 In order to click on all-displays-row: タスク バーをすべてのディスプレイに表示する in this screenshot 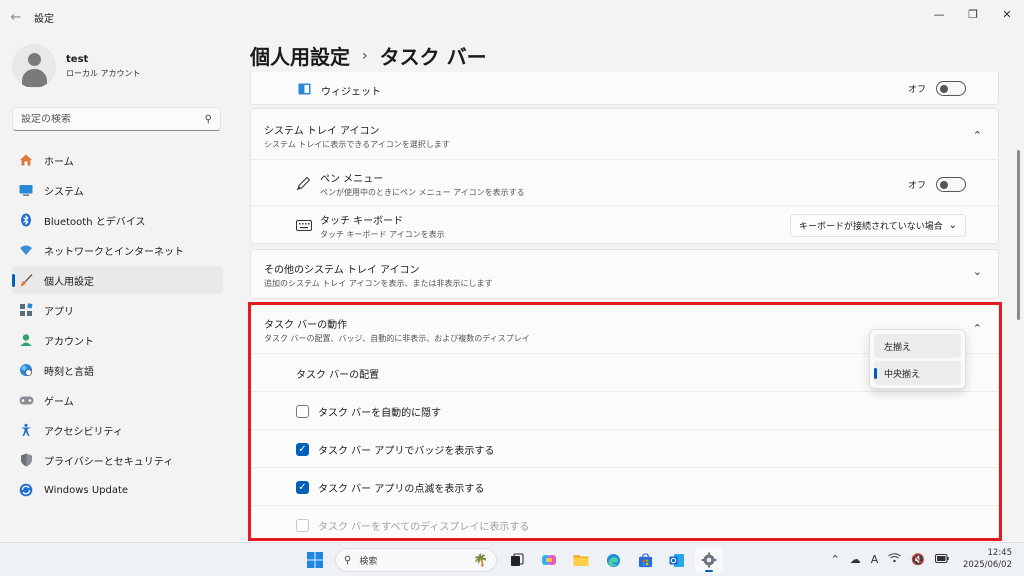, I will do `click(624, 525)`.